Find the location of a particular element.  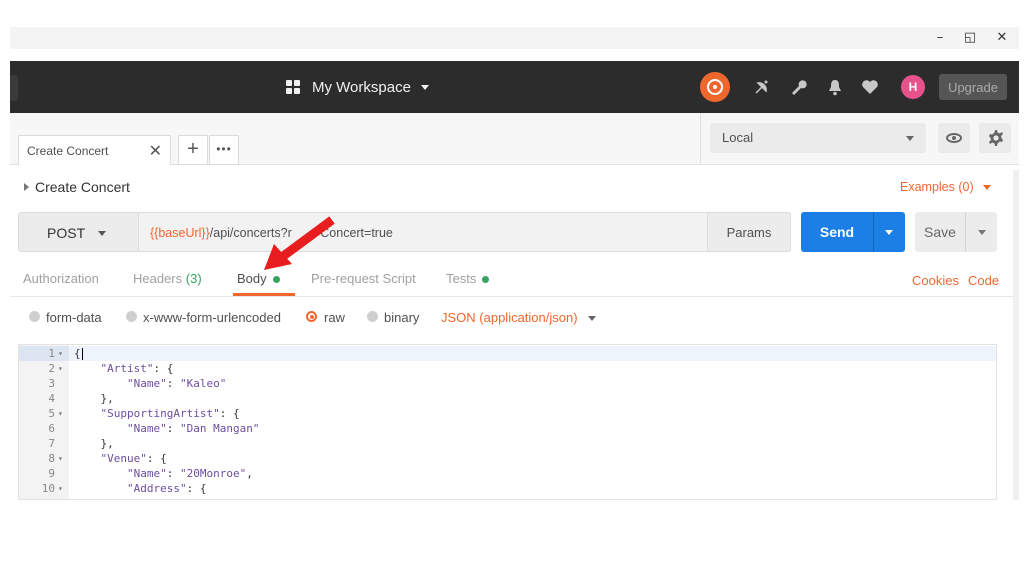

code-line: 9 "Name": "20Monroe", is located at coordinates (507, 473).